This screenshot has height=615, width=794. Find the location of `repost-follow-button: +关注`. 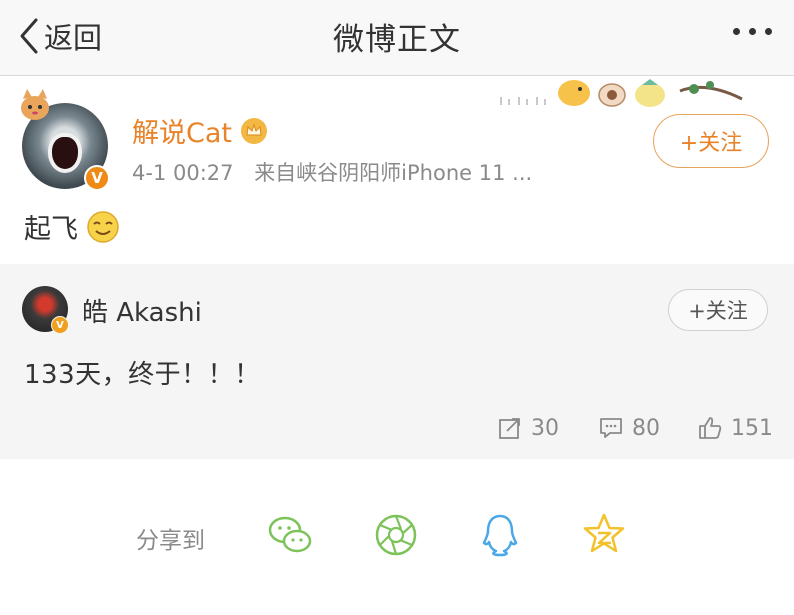

repost-follow-button: +关注 is located at coordinates (718, 310).